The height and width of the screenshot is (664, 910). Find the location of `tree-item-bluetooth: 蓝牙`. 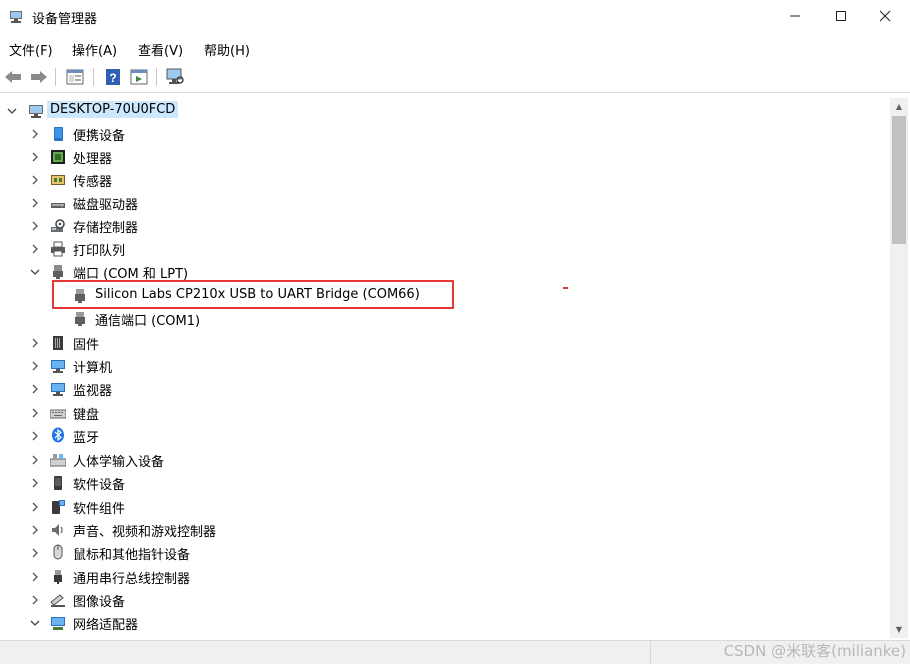

tree-item-bluetooth: 蓝牙 is located at coordinates (445, 436).